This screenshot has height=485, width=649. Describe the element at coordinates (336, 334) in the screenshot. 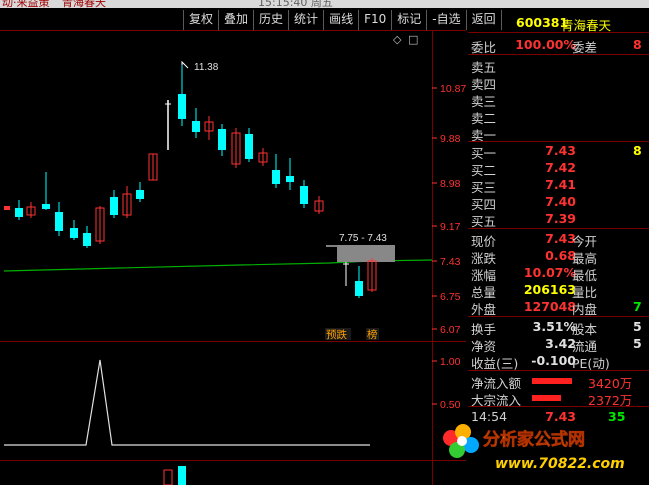

I see `signal-tag-yudie: 预跌` at that location.